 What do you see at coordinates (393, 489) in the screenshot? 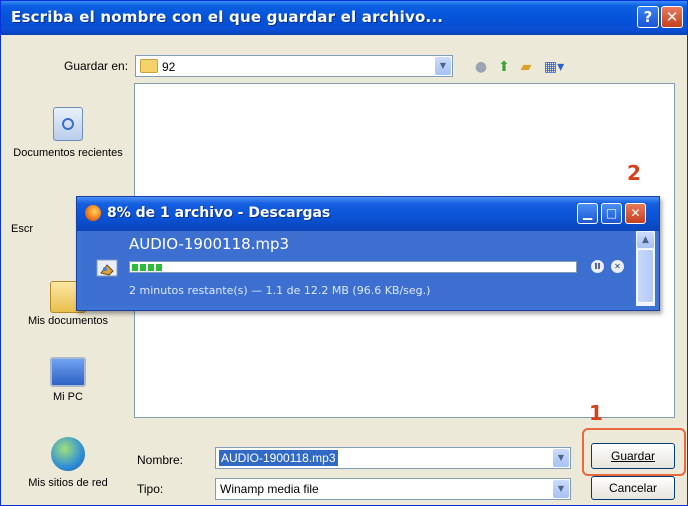
I see `filetype-select: Winamp media file ▼` at bounding box center [393, 489].